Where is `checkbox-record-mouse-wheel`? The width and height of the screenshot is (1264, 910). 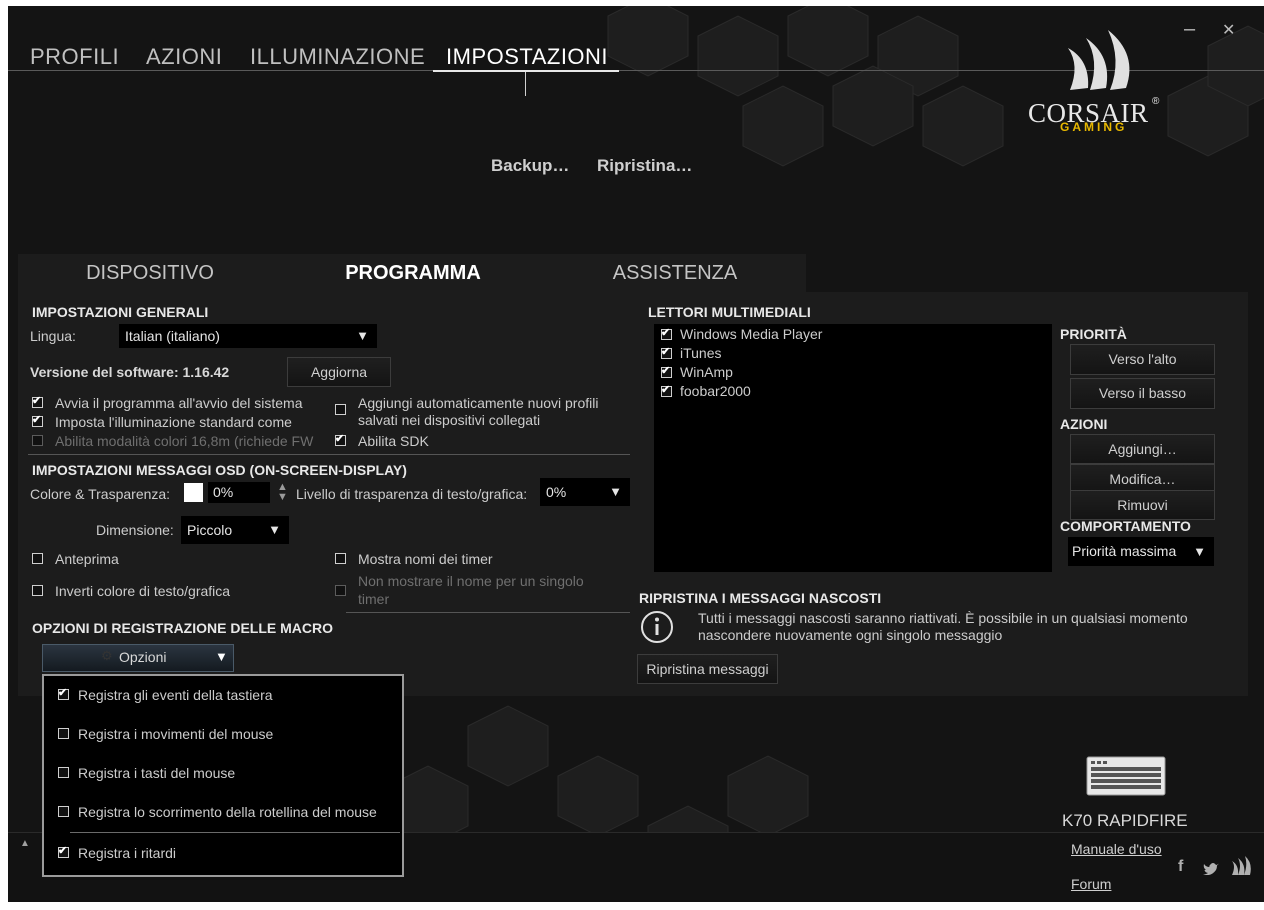 checkbox-record-mouse-wheel is located at coordinates (63, 811).